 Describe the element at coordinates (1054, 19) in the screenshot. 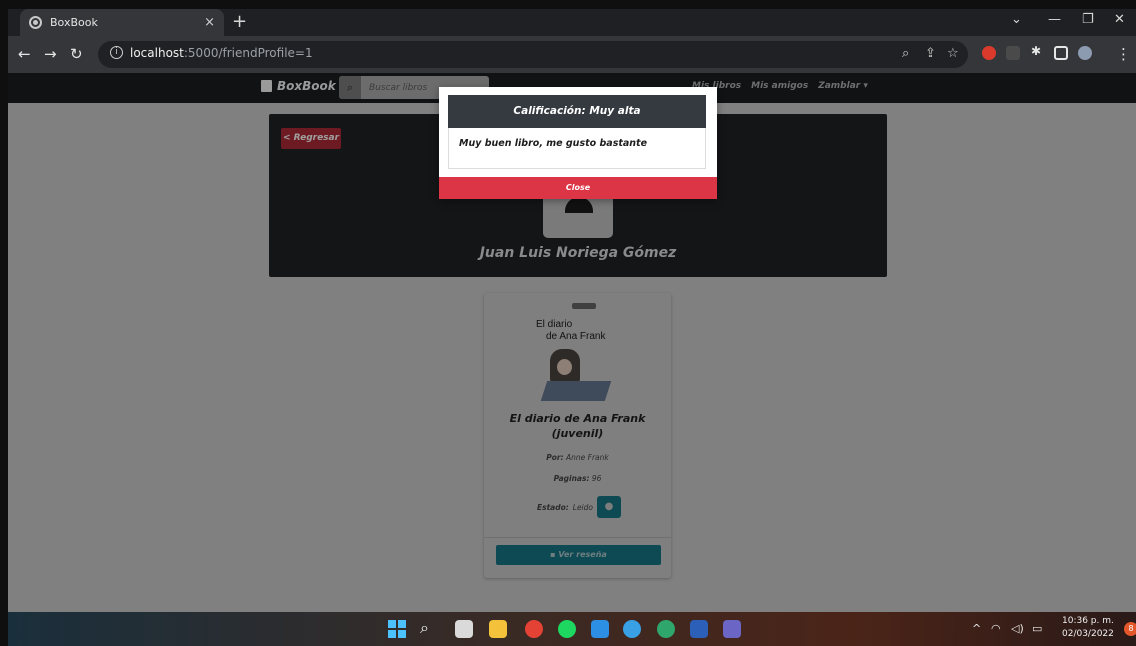

I see `minimize-icon: —` at that location.